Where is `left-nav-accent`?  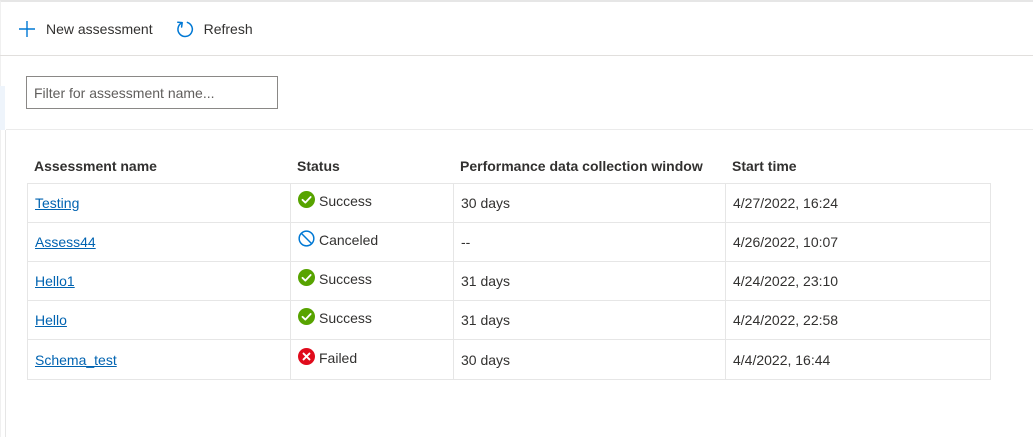
left-nav-accent is located at coordinates (2, 108).